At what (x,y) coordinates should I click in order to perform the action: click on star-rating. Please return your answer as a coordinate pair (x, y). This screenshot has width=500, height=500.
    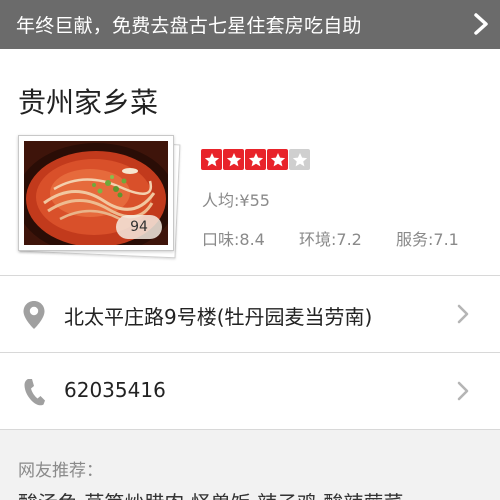
    Looking at the image, I should click on (255, 159).